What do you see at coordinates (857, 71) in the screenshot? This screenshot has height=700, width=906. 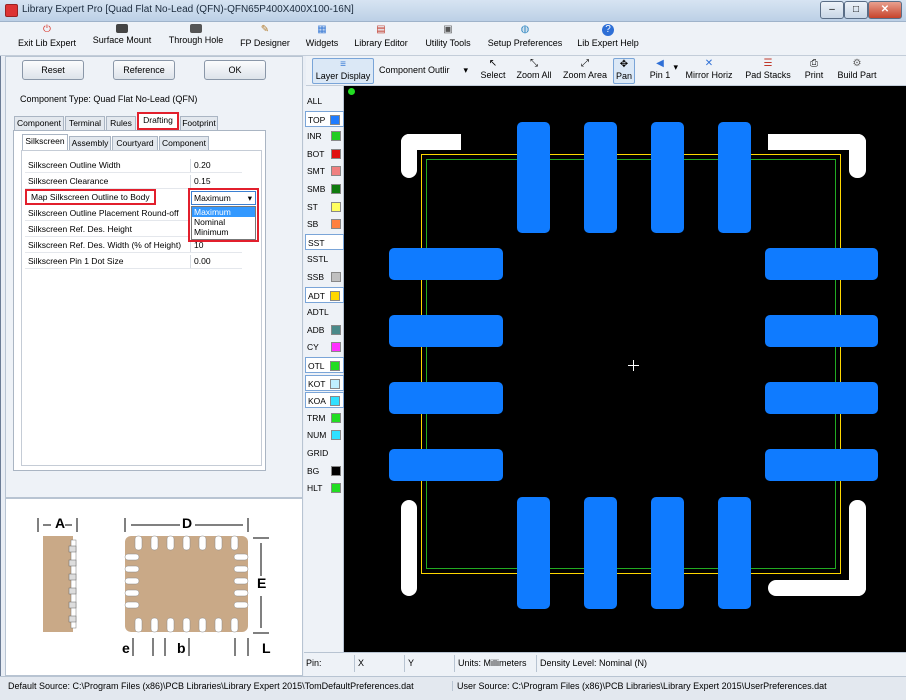 I see `build-part-button: ⚙ Build Part` at bounding box center [857, 71].